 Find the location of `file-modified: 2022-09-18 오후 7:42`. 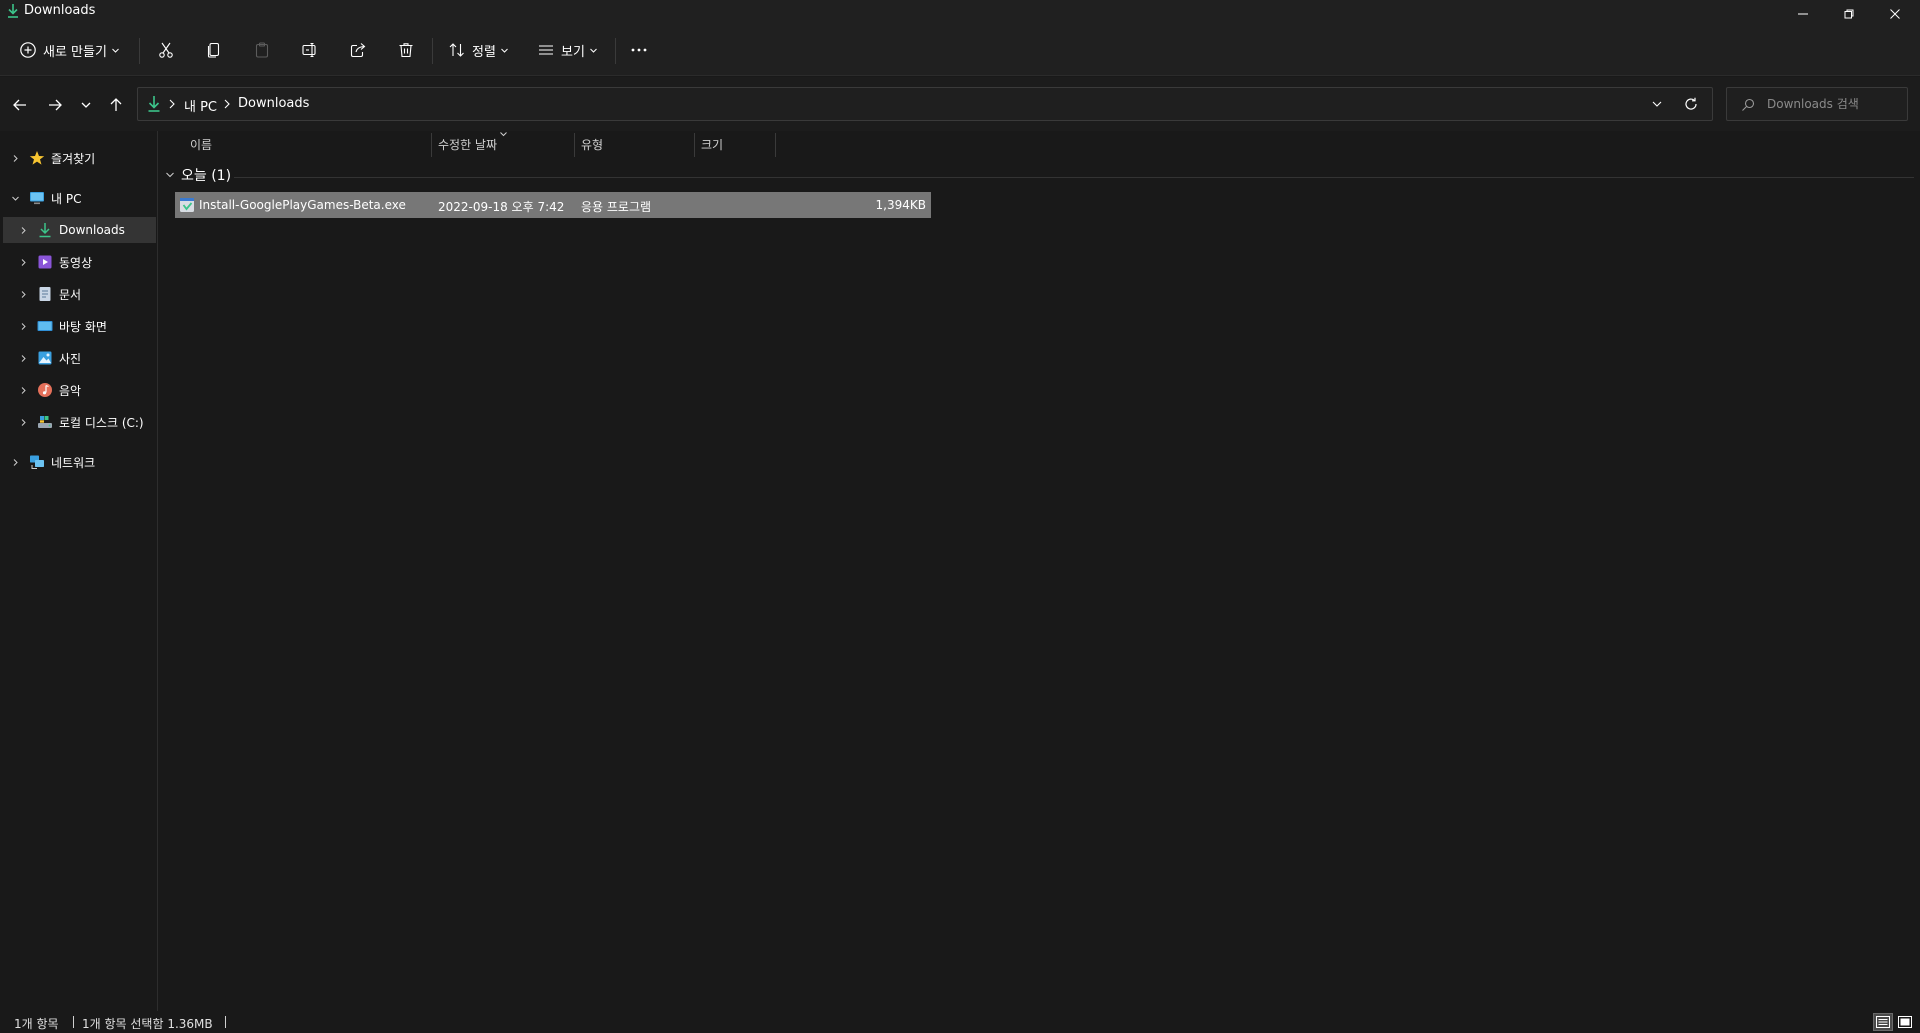

file-modified: 2022-09-18 오후 7:42 is located at coordinates (501, 207).